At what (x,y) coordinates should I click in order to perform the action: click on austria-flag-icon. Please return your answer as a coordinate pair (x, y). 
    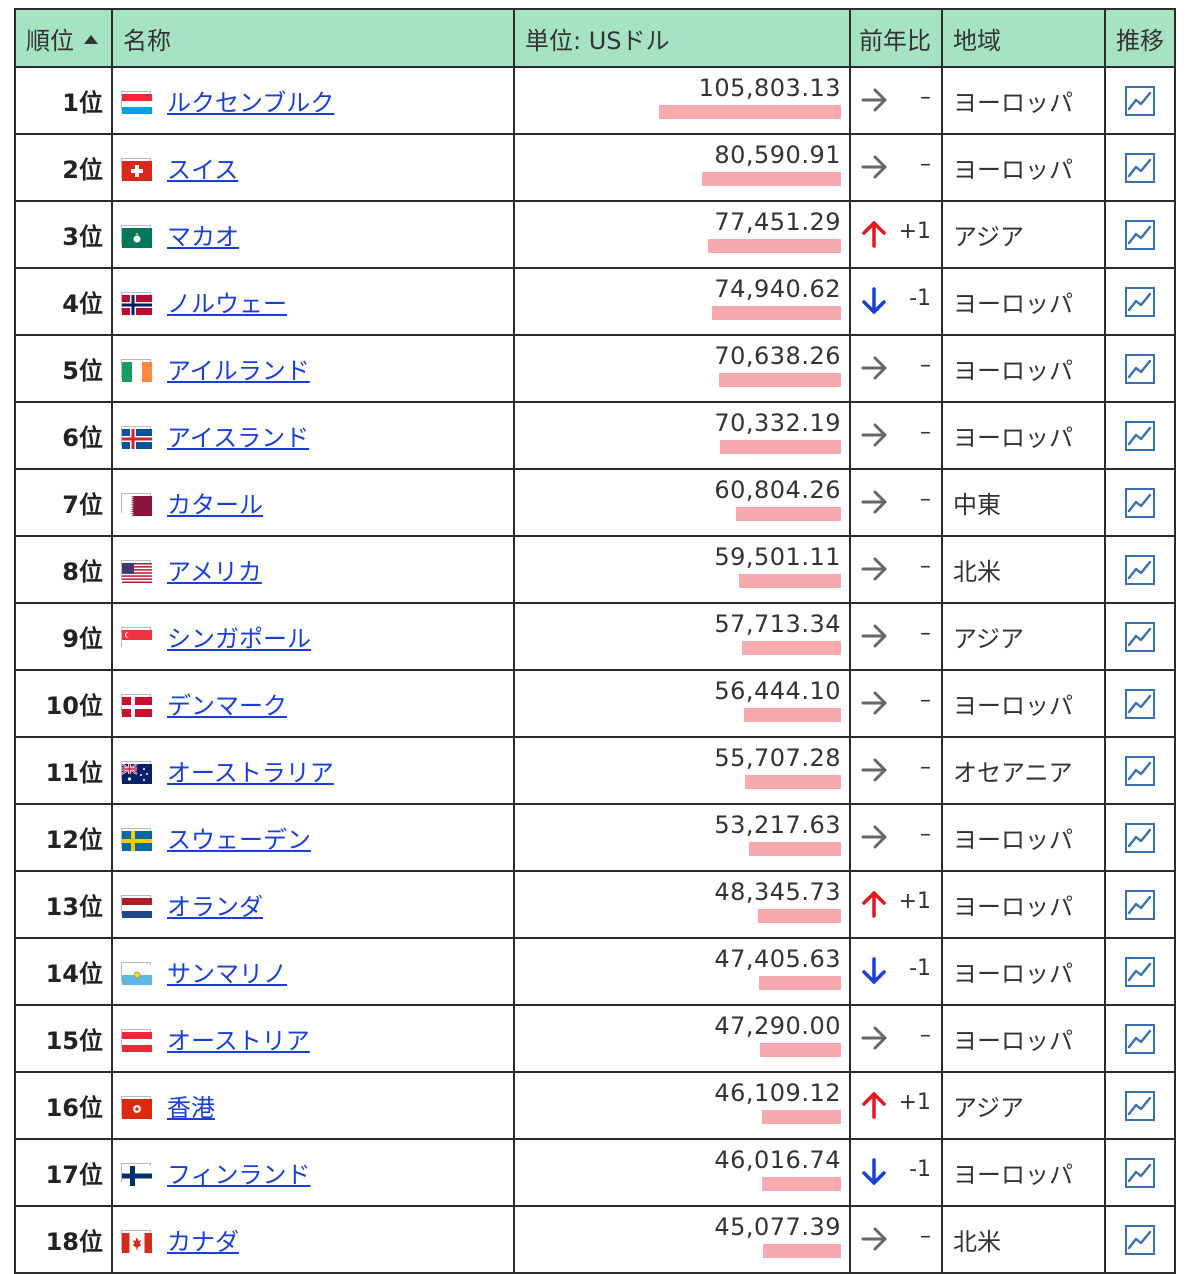
    Looking at the image, I should click on (136, 1040).